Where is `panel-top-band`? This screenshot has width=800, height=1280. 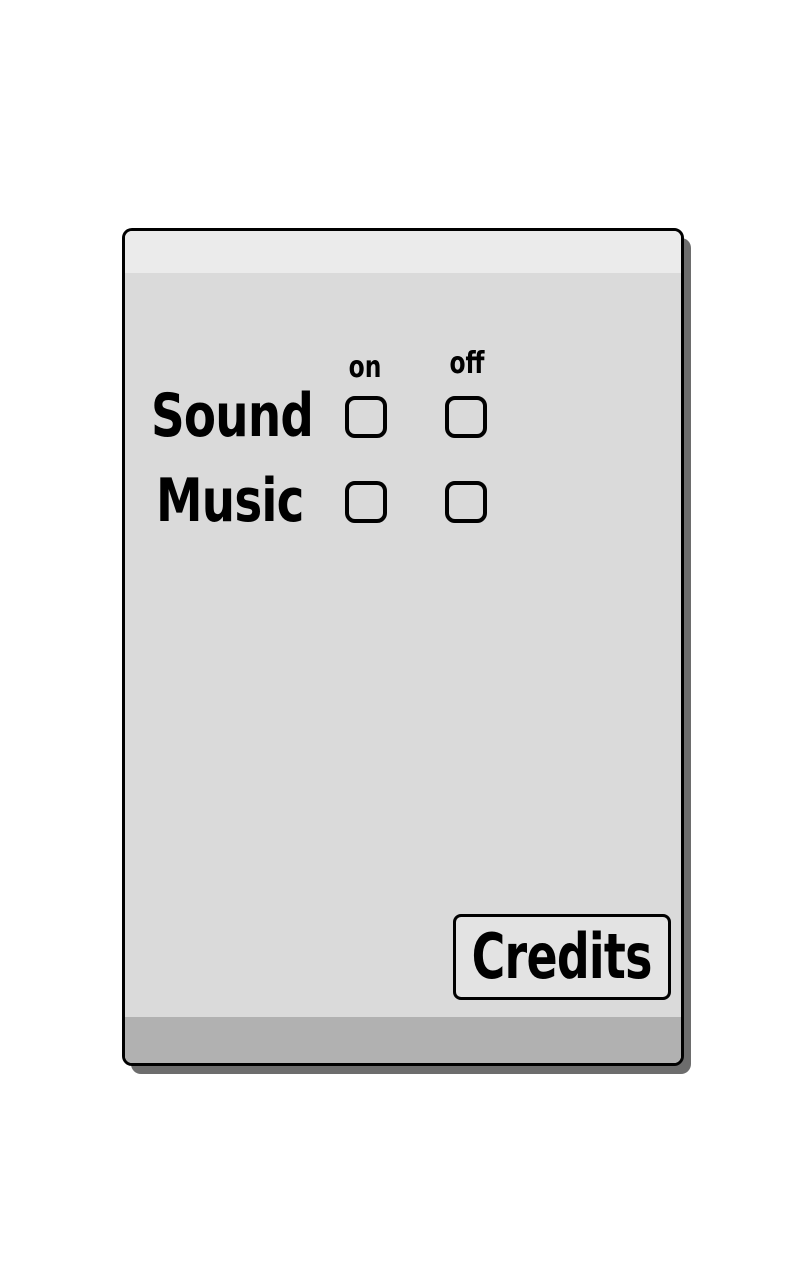 panel-top-band is located at coordinates (403, 252).